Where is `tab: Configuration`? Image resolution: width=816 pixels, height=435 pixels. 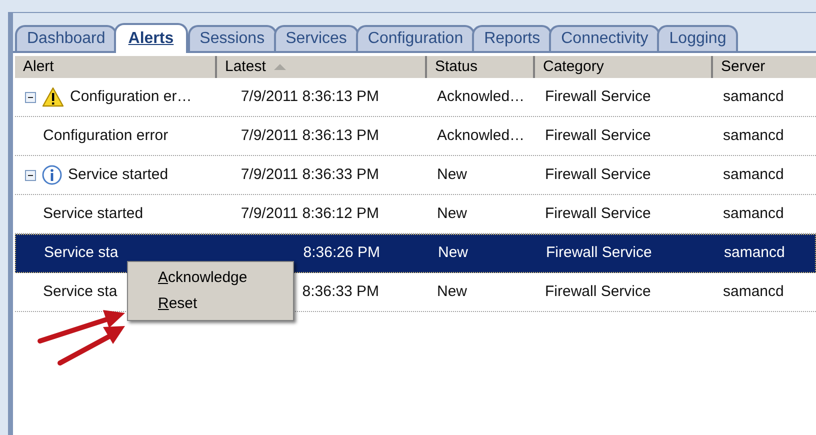
tab: Configuration is located at coordinates (416, 38).